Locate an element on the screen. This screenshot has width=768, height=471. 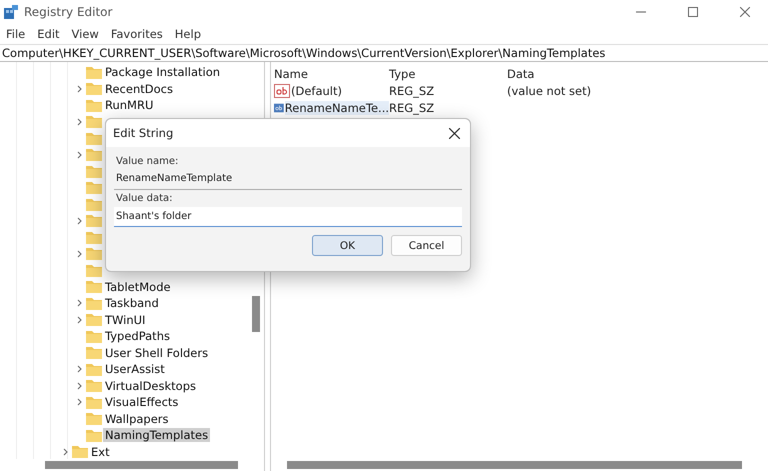
tree-item: TWinUI is located at coordinates (125, 319).